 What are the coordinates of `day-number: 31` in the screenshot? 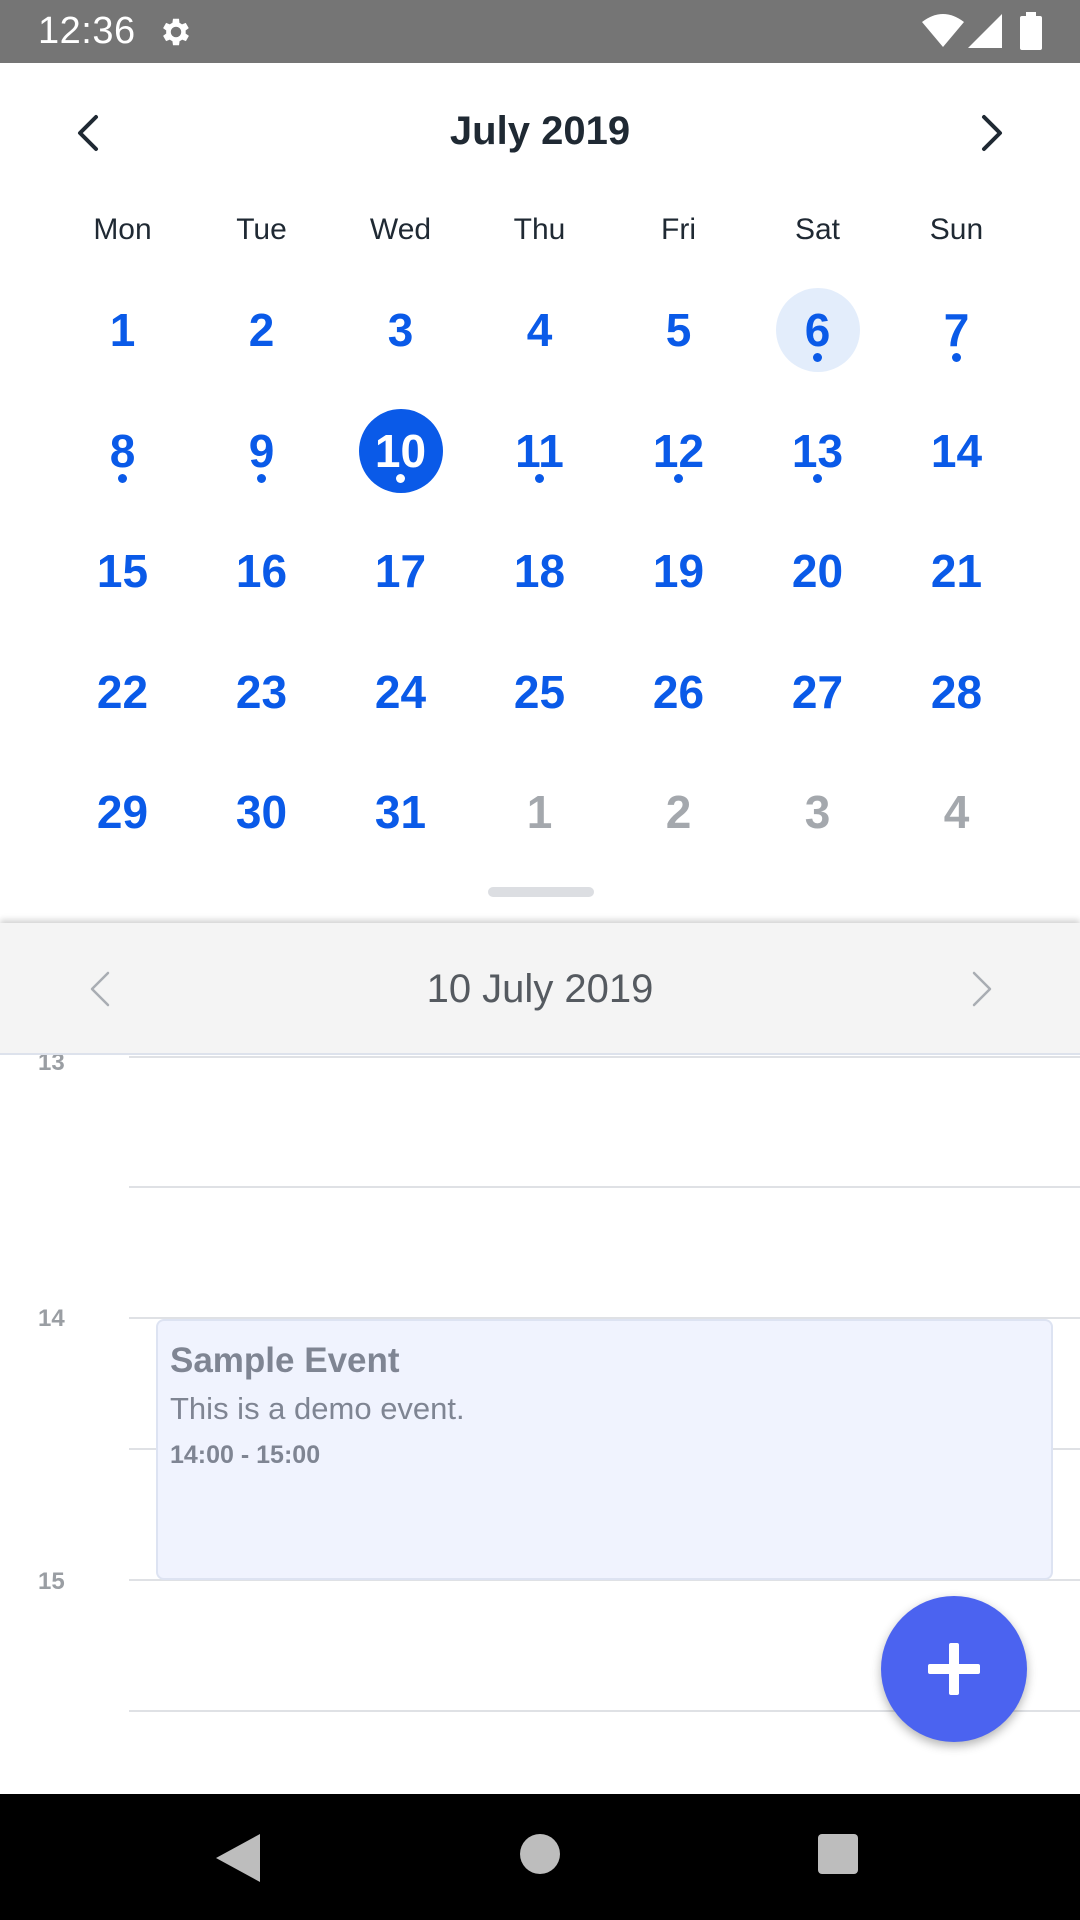 It's located at (400, 812).